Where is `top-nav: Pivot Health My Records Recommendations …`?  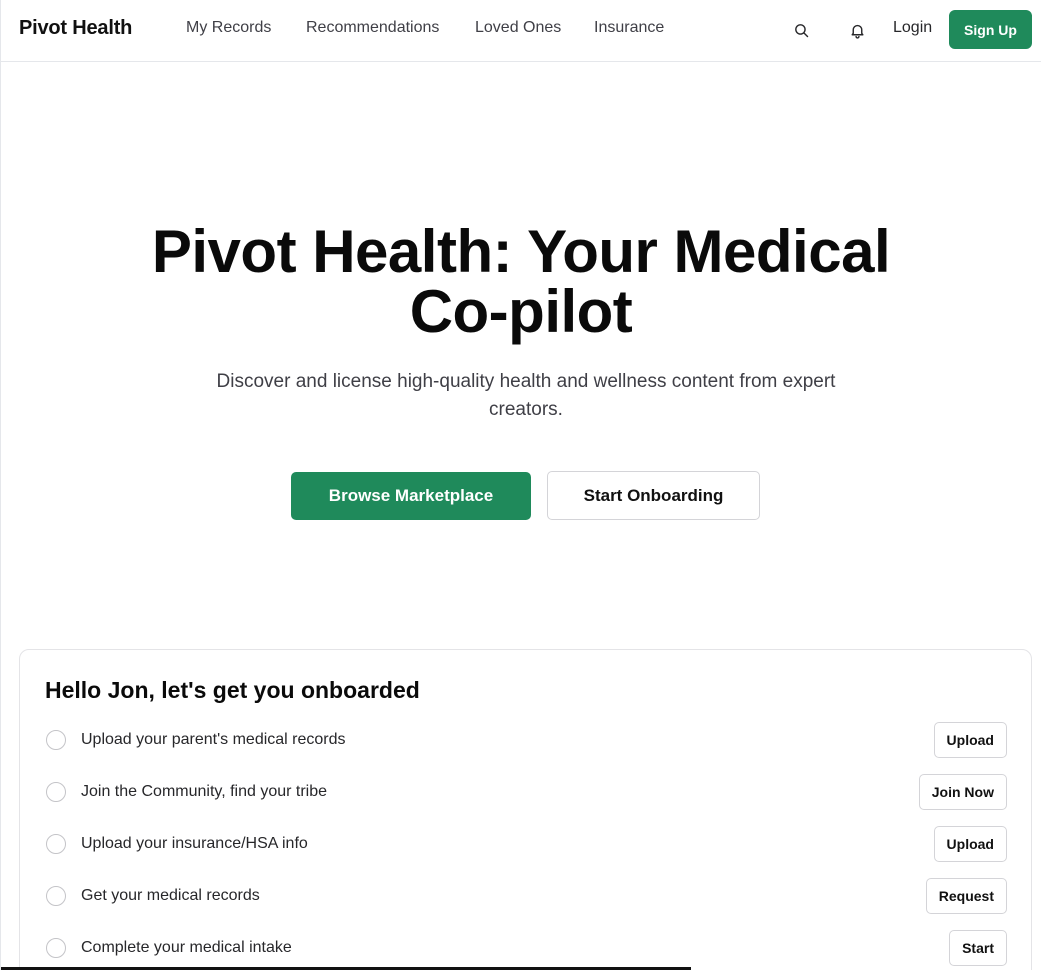 top-nav: Pivot Health My Records Recommendations … is located at coordinates (521, 31).